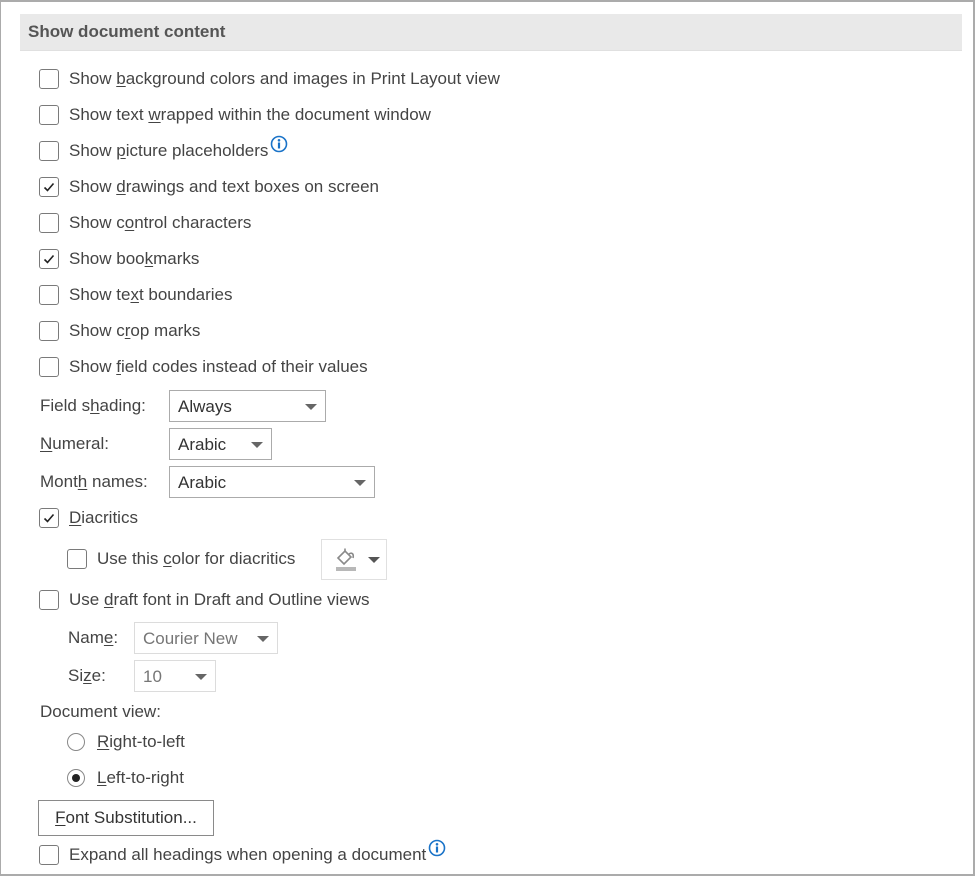  What do you see at coordinates (272, 482) in the screenshot?
I see `month-names-dropdown: Arabic` at bounding box center [272, 482].